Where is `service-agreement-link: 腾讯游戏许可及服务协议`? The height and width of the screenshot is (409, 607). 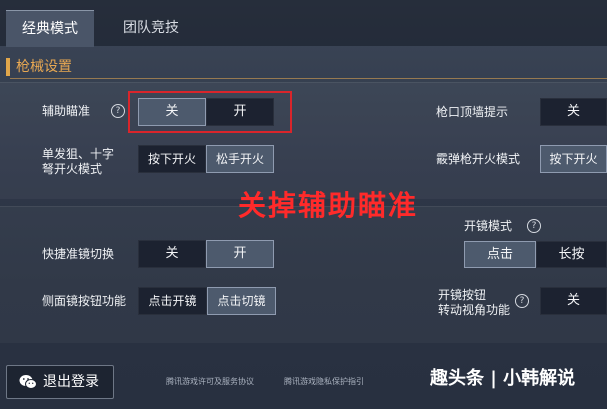
service-agreement-link: 腾讯游戏许可及服务协议 is located at coordinates (210, 382).